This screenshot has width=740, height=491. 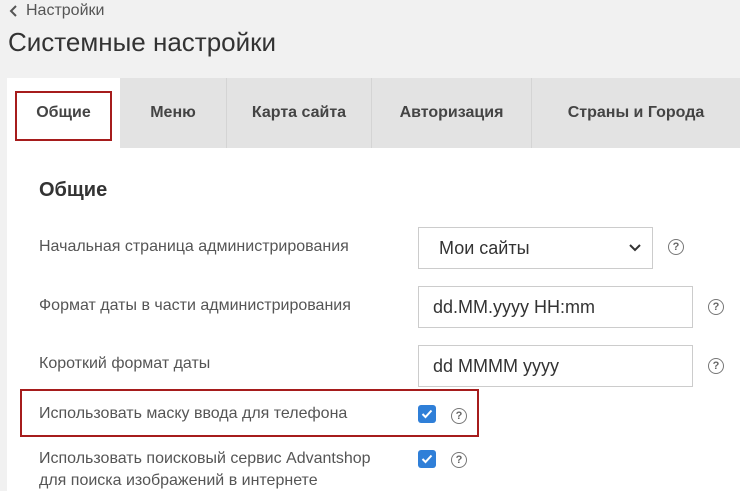 I want to click on tab-menu: Меню, so click(x=173, y=113).